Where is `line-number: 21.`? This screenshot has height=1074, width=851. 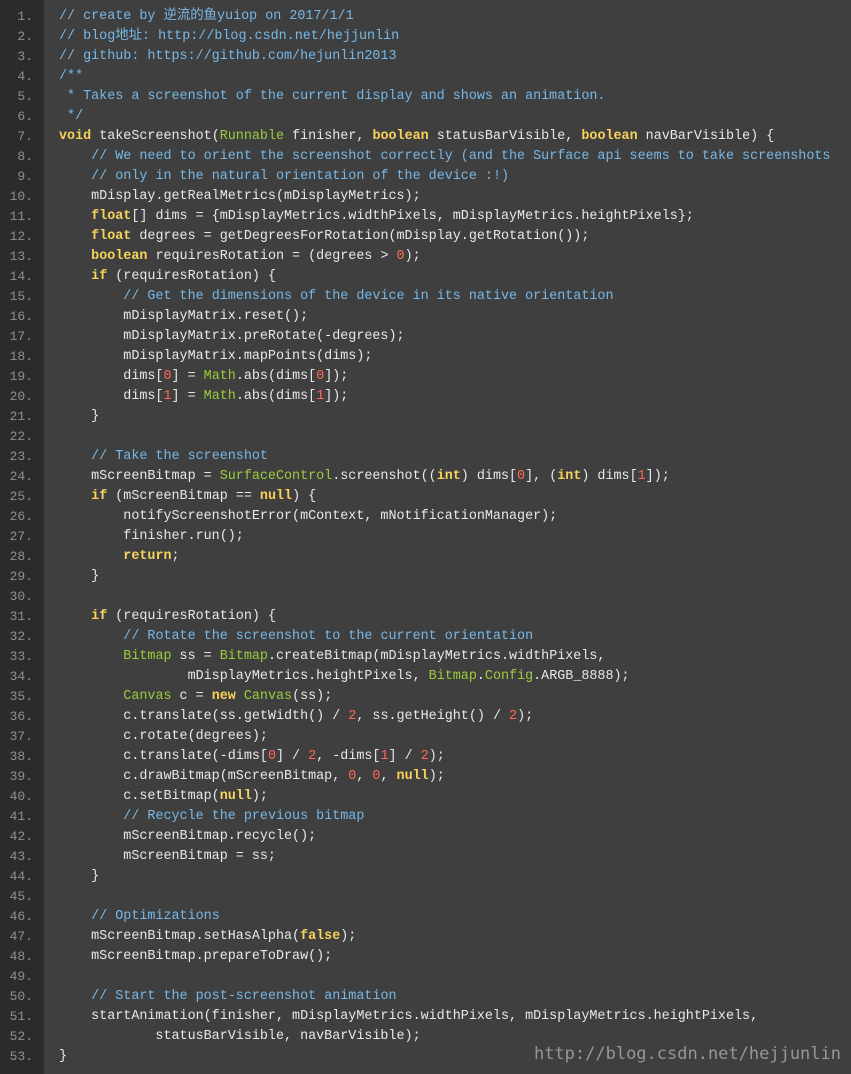 line-number: 21. is located at coordinates (21, 416).